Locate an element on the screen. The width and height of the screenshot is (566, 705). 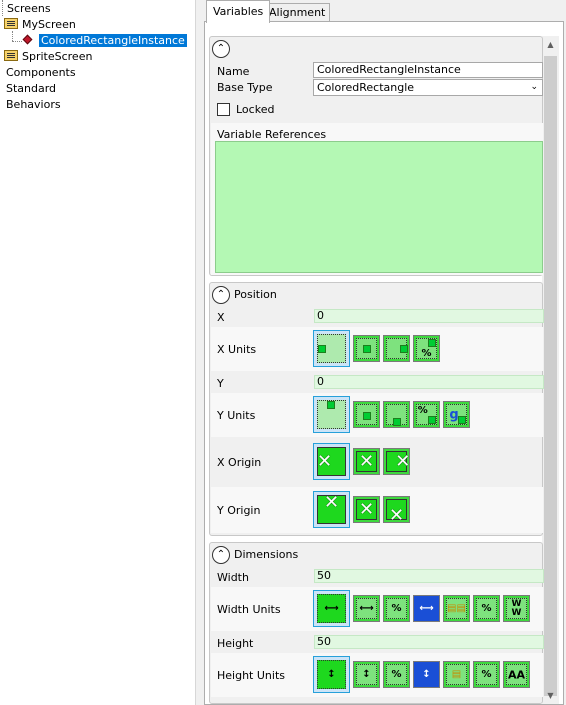
variable-references-editor is located at coordinates (379, 207).